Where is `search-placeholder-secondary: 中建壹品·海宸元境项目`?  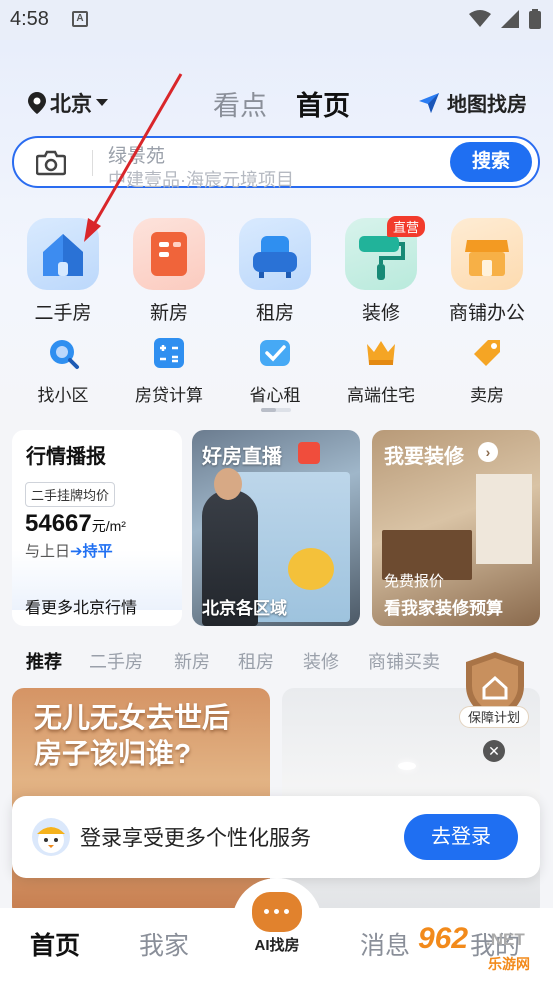
search-placeholder-secondary: 中建壹品·海宸元境项目 is located at coordinates (201, 179).